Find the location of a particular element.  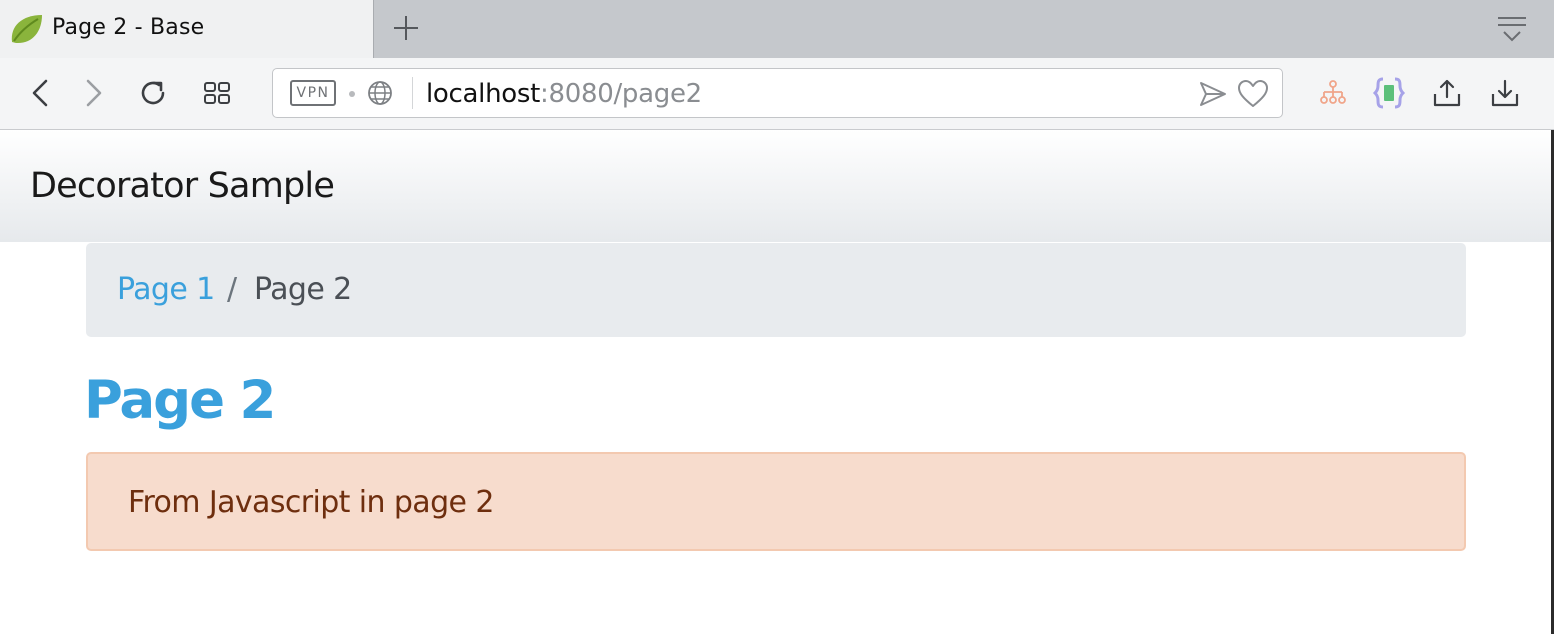

sitemap-icon is located at coordinates (1333, 93).